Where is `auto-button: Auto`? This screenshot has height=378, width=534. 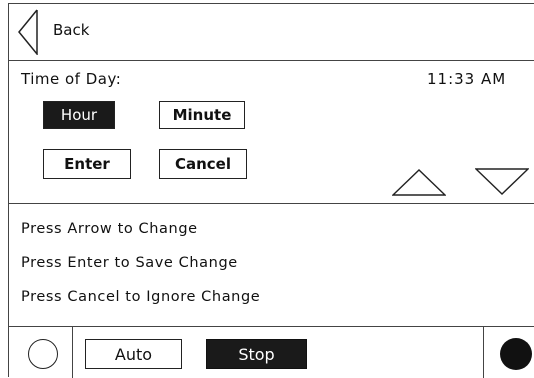 auto-button: Auto is located at coordinates (133, 354).